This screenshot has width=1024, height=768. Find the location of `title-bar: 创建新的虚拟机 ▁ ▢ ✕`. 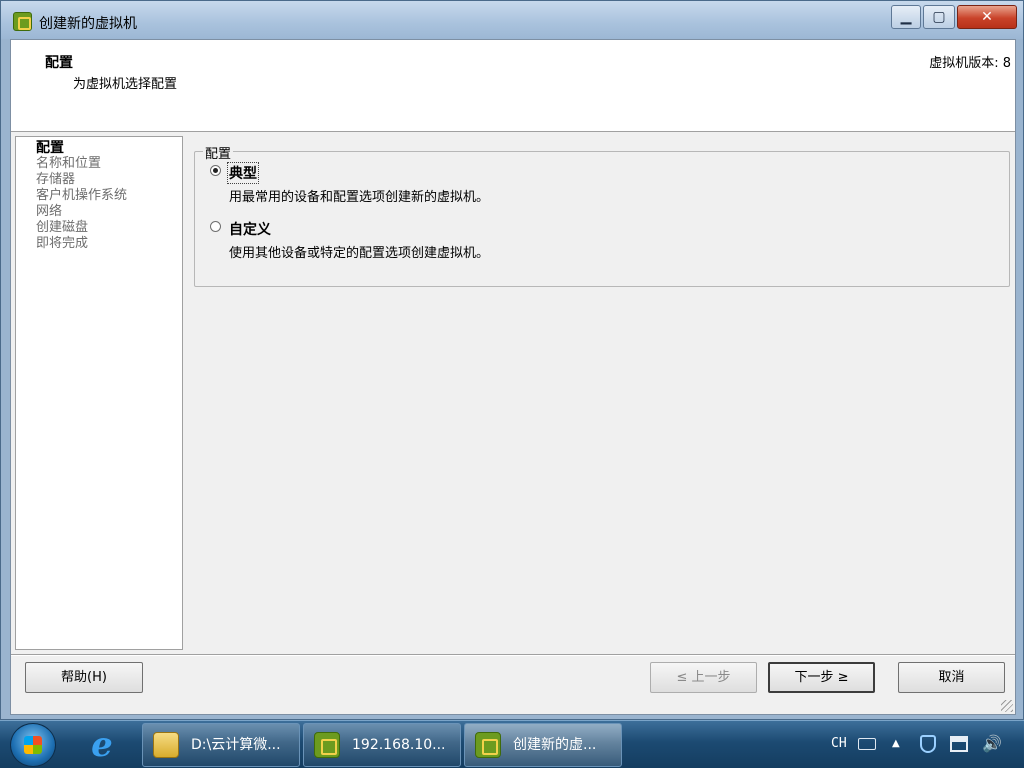

title-bar: 创建新的虚拟机 ▁ ▢ ✕ is located at coordinates (512, 20).